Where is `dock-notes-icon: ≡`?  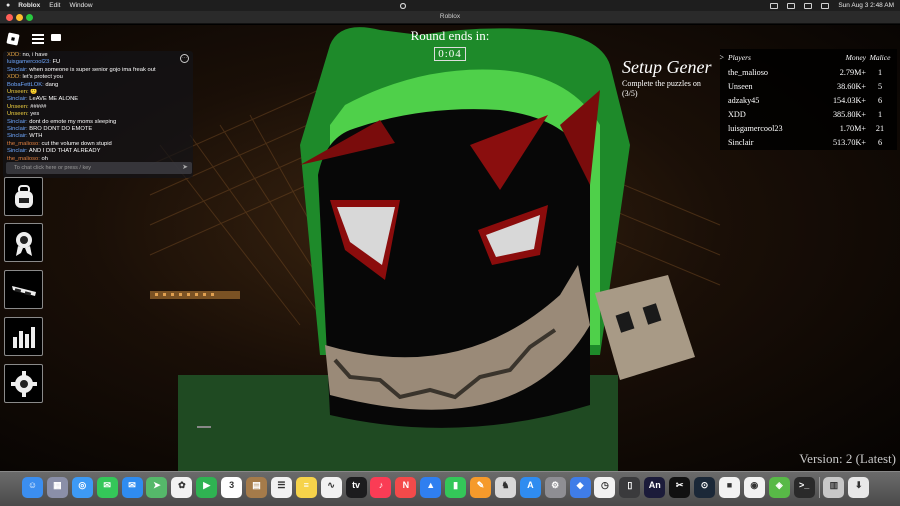 dock-notes-icon: ≡ is located at coordinates (306, 487).